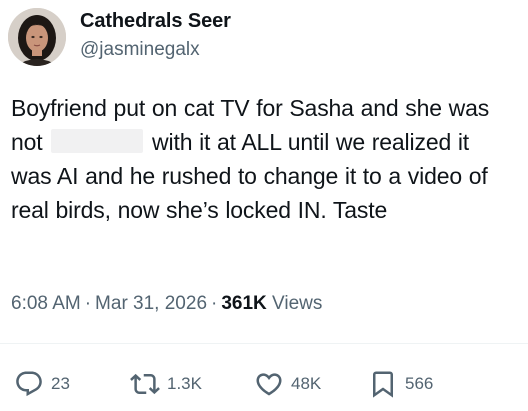  I want to click on reply-count: 23, so click(60, 383).